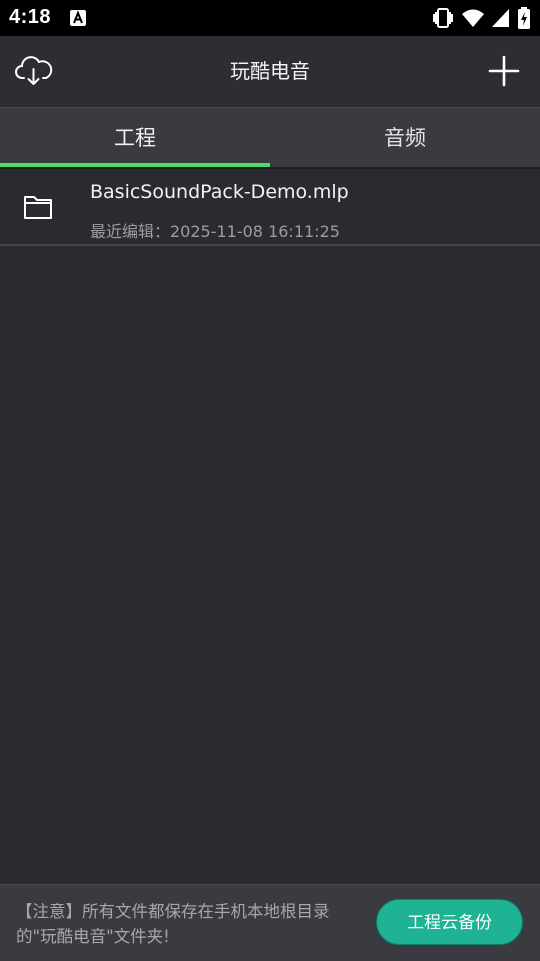  I want to click on tab-audio: 音频, so click(405, 138).